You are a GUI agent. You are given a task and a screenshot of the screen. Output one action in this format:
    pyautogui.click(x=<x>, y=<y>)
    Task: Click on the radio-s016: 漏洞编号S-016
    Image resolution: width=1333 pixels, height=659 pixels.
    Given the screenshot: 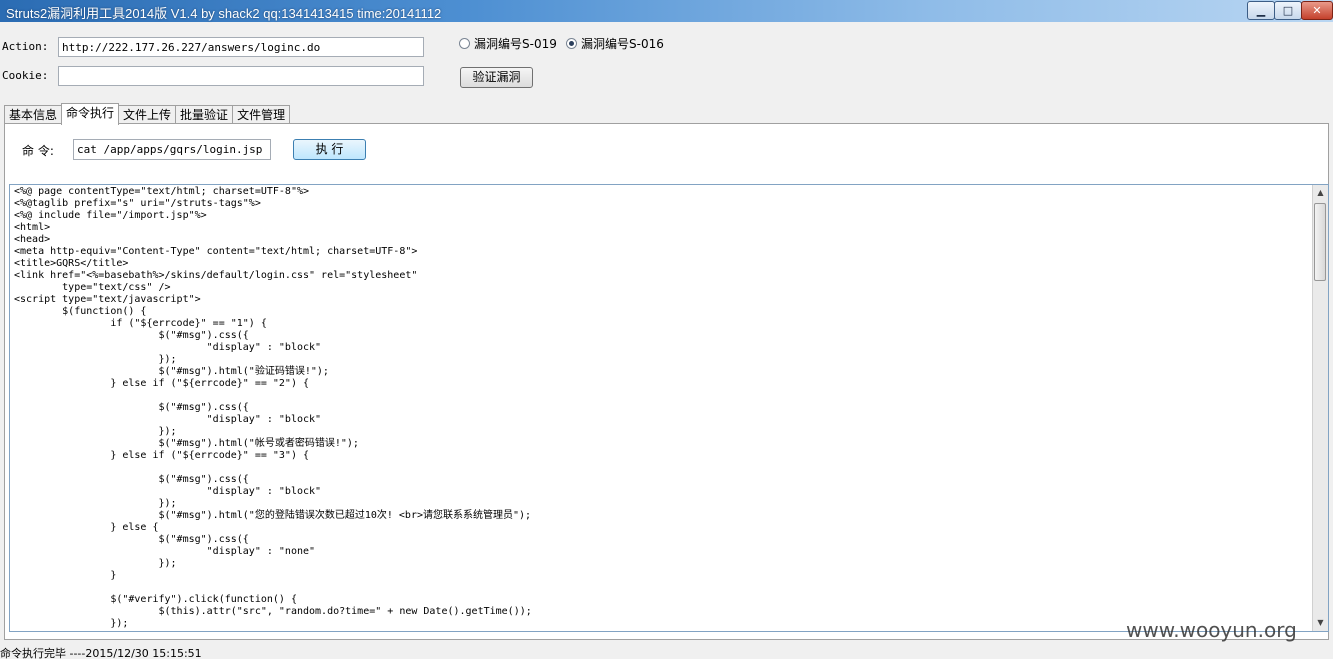 What is the action you would take?
    pyautogui.click(x=615, y=43)
    